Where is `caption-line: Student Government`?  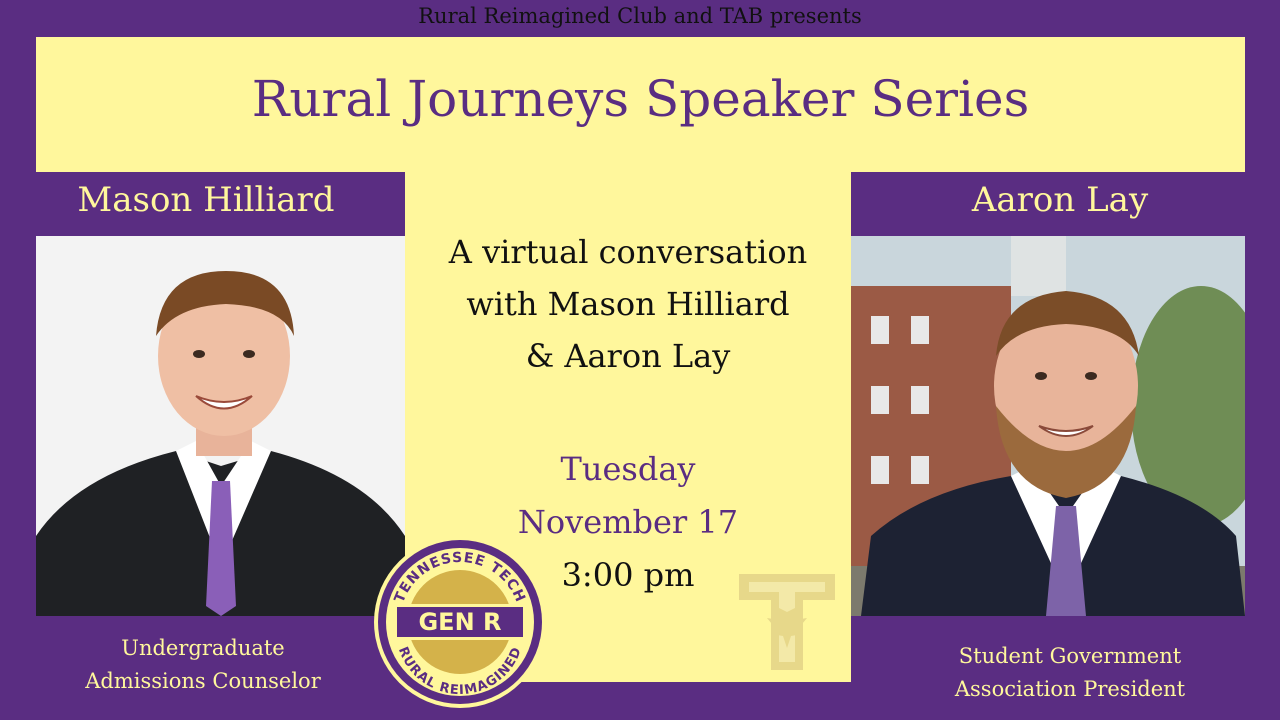 caption-line: Student Government is located at coordinates (1070, 656).